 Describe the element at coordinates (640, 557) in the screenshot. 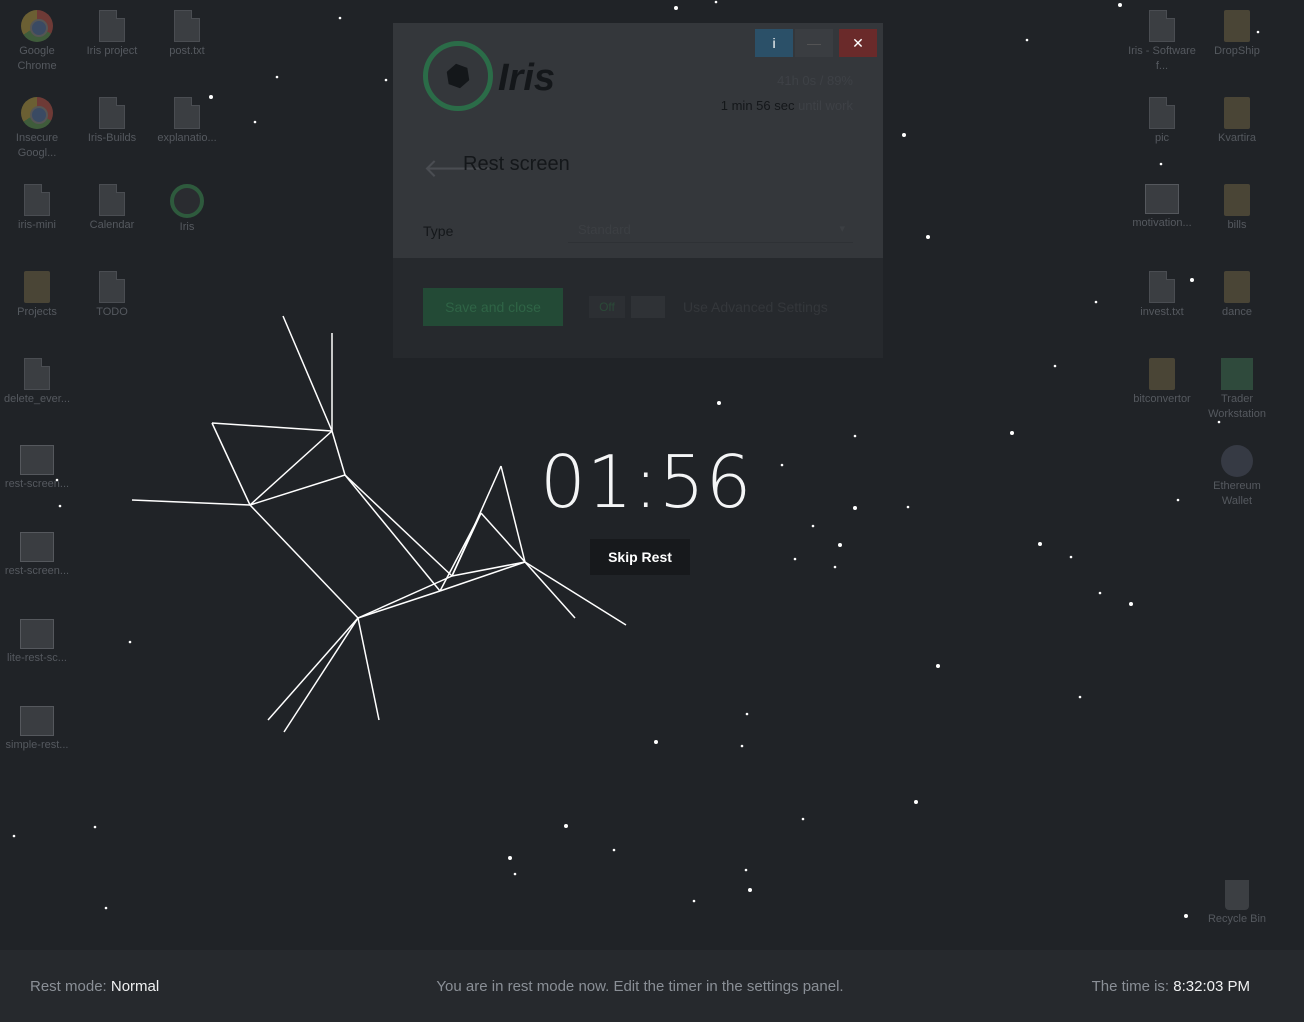

I see `skip-rest-button: Skip Rest` at that location.